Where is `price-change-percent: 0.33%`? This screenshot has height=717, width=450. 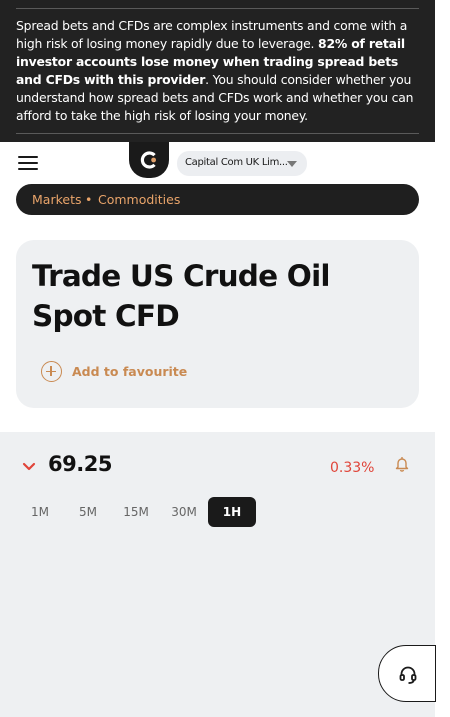
price-change-percent: 0.33% is located at coordinates (352, 468).